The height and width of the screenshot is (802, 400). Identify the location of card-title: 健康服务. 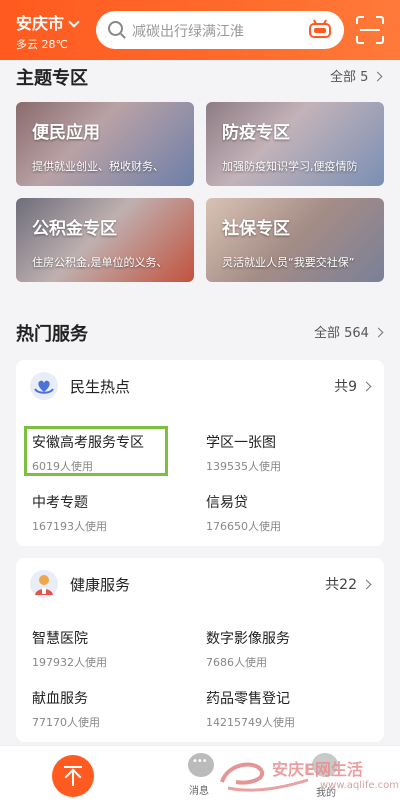
(100, 585).